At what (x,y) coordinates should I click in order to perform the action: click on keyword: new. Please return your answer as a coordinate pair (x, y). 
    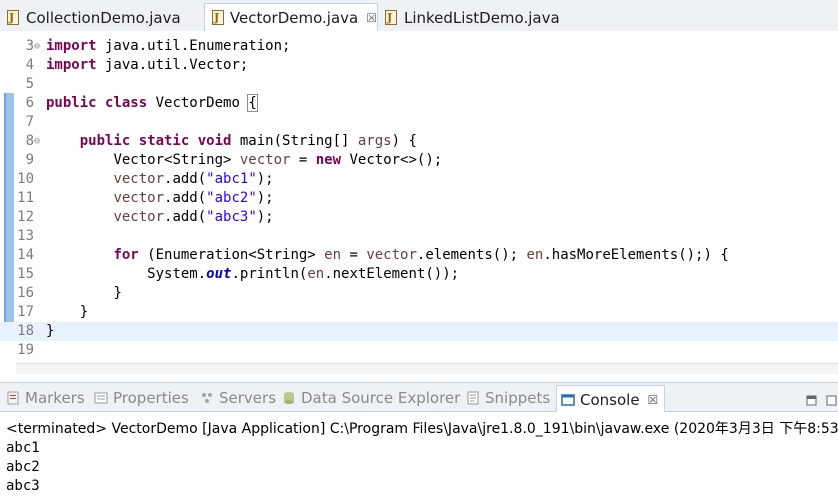
    Looking at the image, I should click on (328, 160).